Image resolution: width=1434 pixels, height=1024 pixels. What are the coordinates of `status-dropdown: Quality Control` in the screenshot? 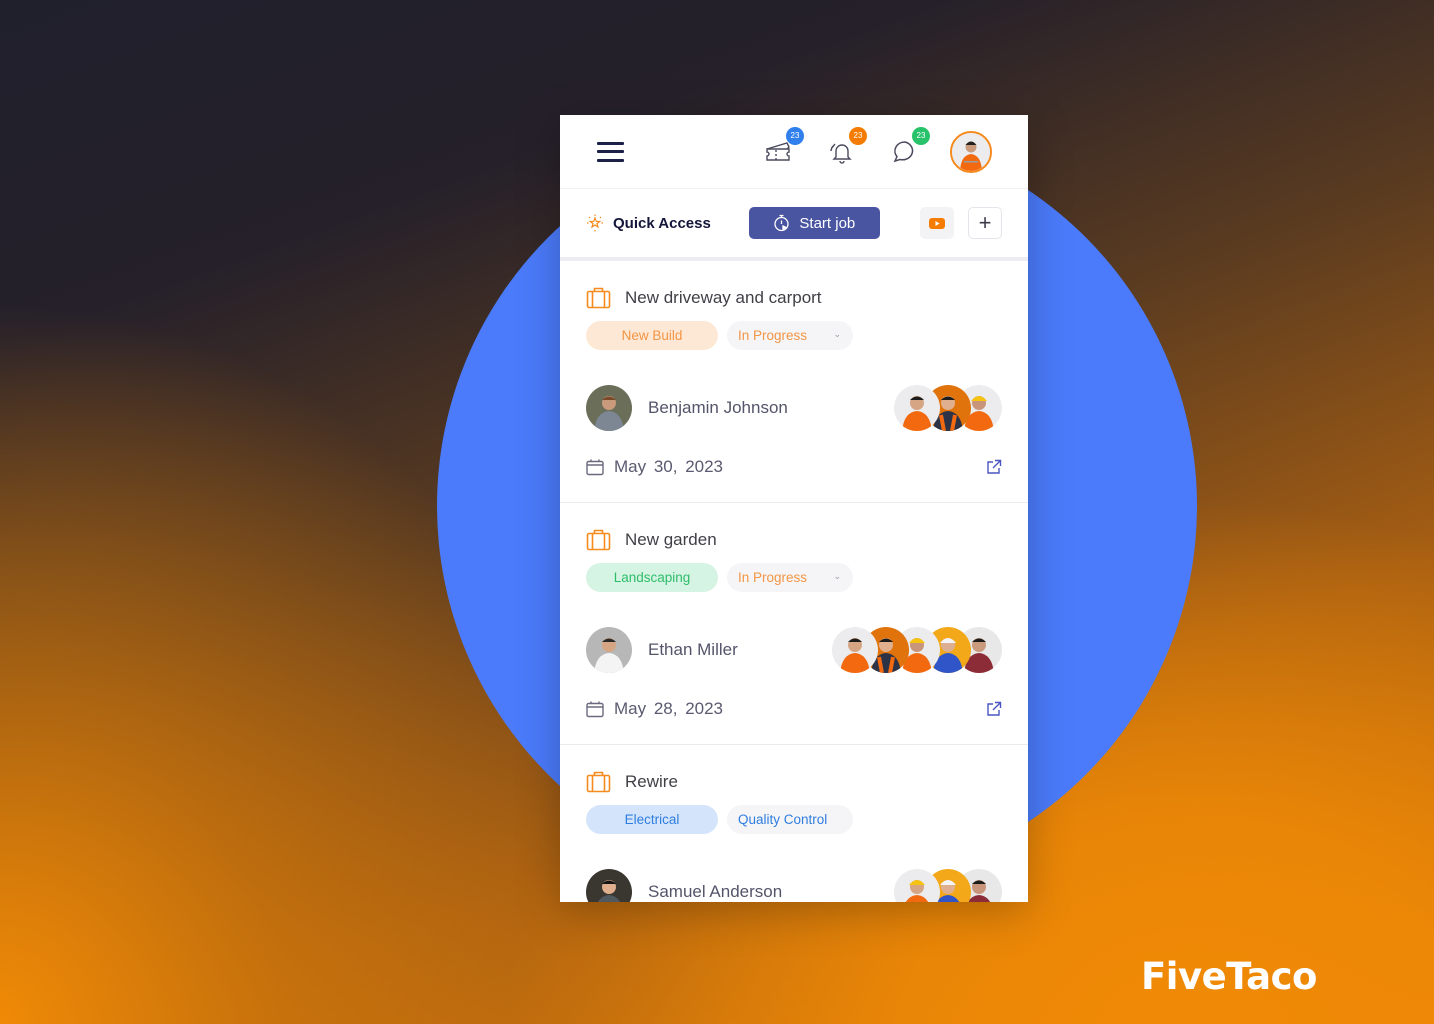 It's located at (790, 819).